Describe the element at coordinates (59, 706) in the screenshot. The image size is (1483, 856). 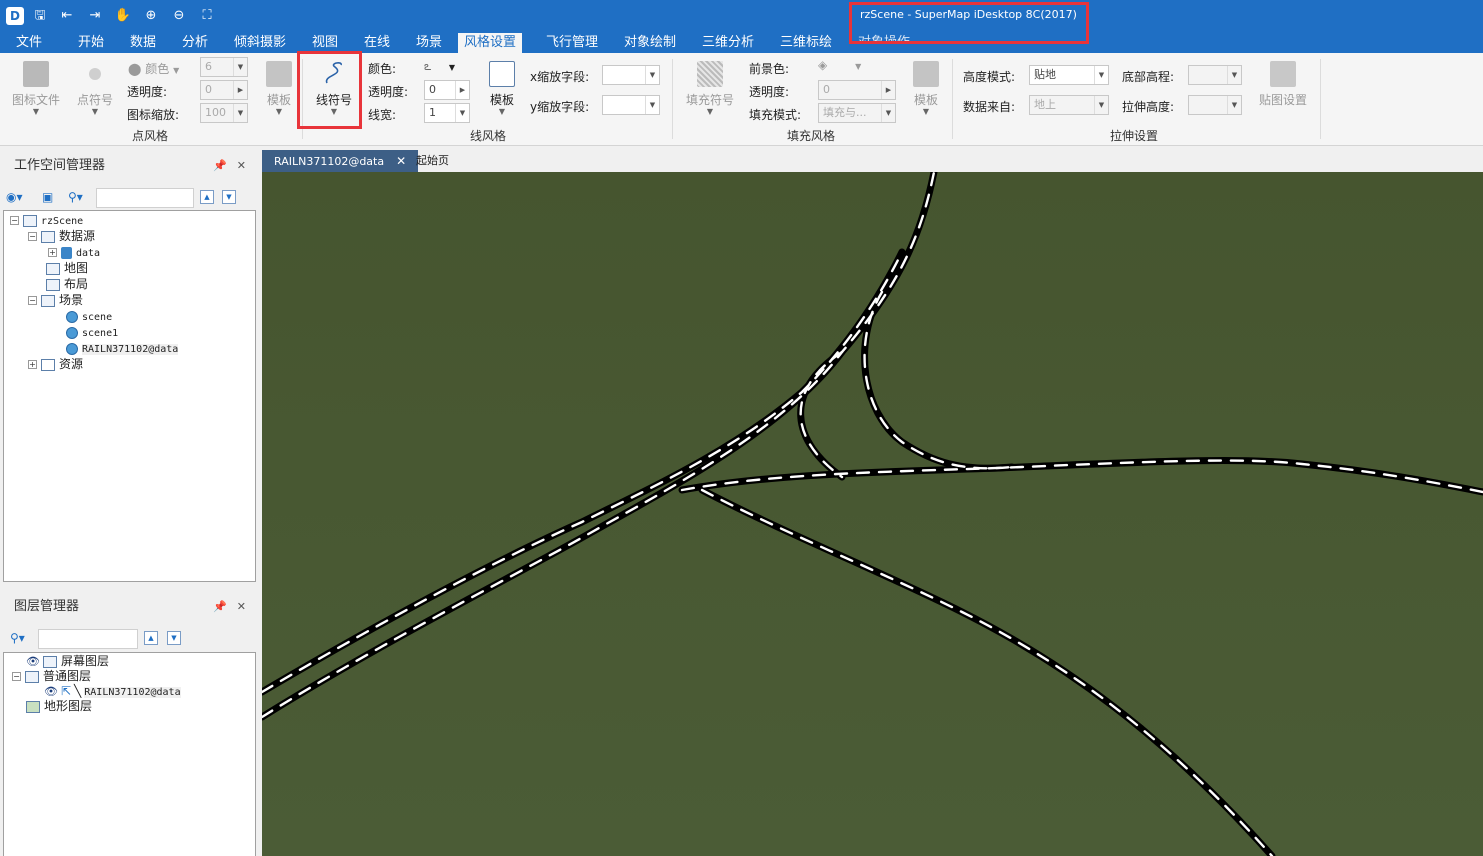
I see `tree-node-terrain-layers: 地形图层` at that location.